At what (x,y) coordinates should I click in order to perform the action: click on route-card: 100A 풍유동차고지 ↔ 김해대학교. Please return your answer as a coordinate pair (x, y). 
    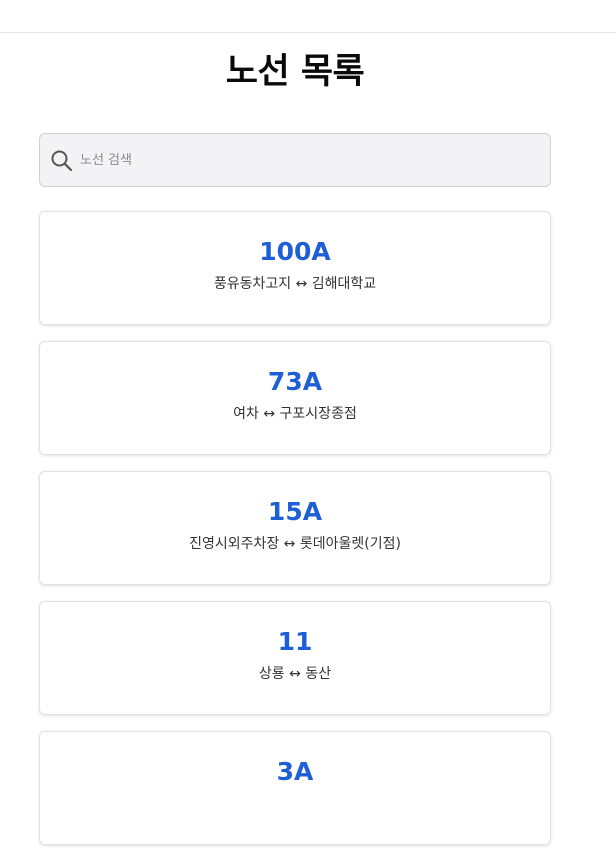
    Looking at the image, I should click on (295, 268).